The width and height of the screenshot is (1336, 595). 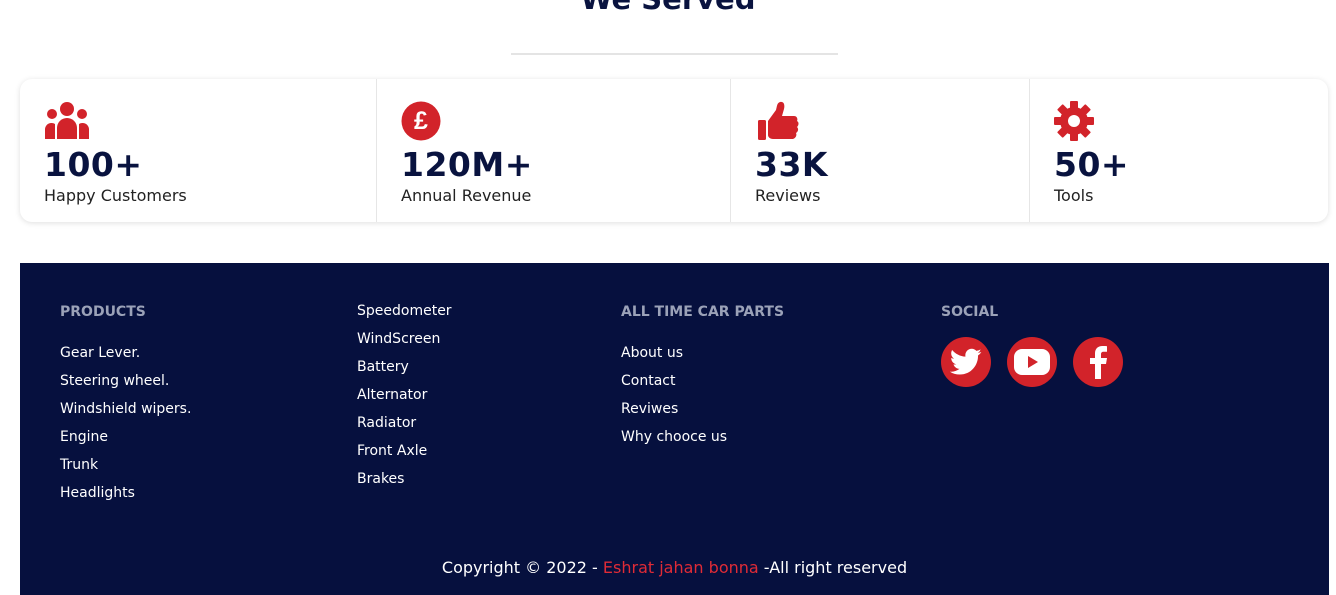 What do you see at coordinates (103, 312) in the screenshot?
I see `footer-heading-products: PRODUCTS` at bounding box center [103, 312].